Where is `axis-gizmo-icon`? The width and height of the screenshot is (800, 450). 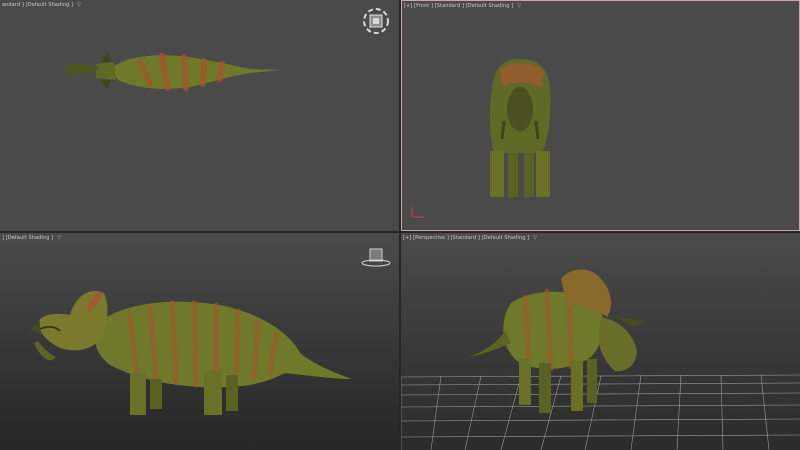
axis-gizmo-icon is located at coordinates (417, 212).